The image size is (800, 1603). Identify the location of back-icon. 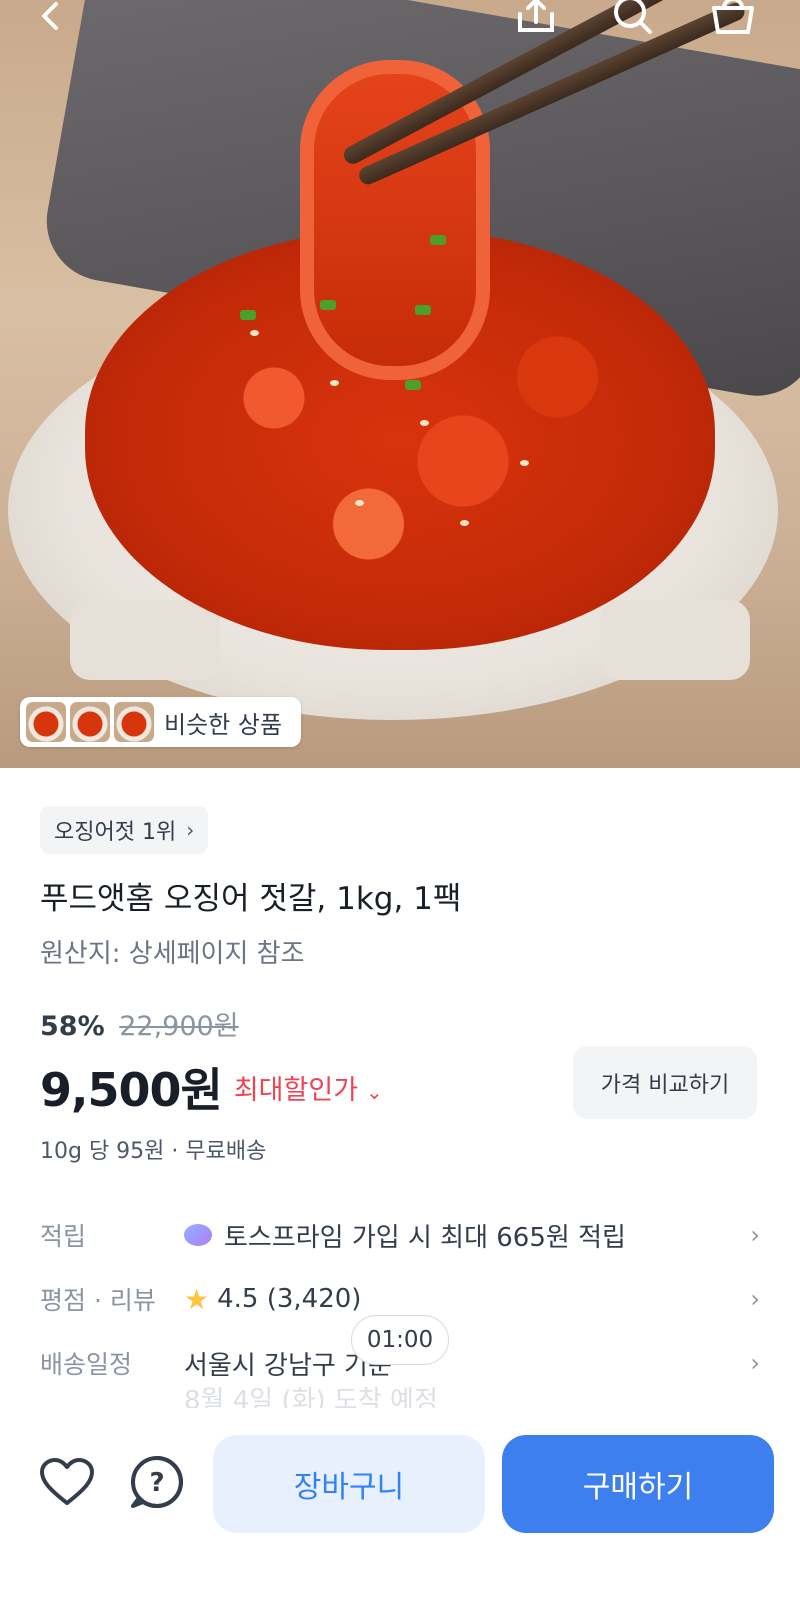
(51, 18).